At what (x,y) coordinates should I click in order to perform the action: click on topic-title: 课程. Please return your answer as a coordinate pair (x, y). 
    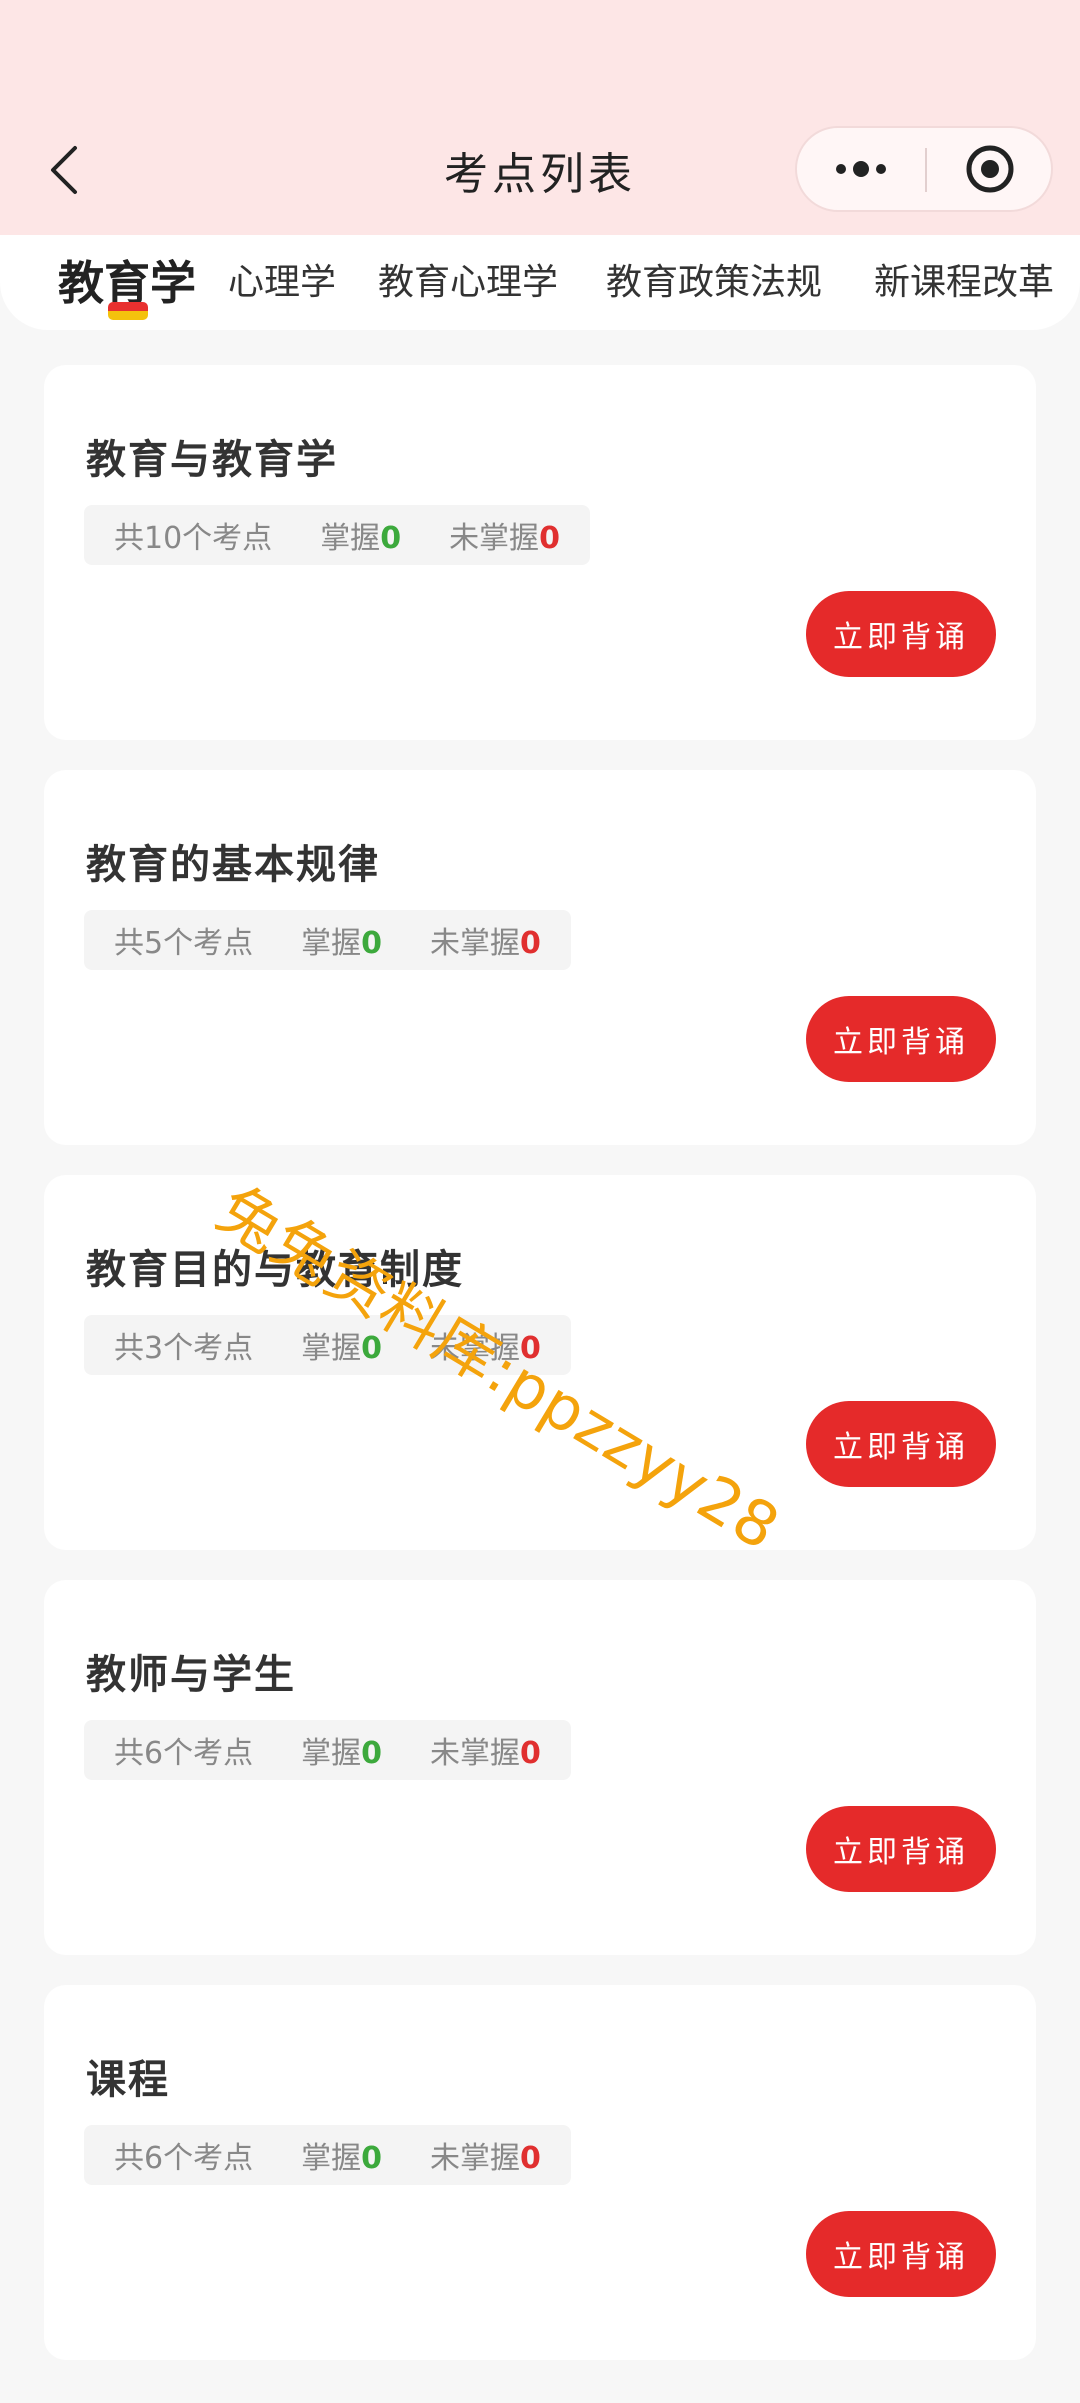
    Looking at the image, I should click on (128, 2080).